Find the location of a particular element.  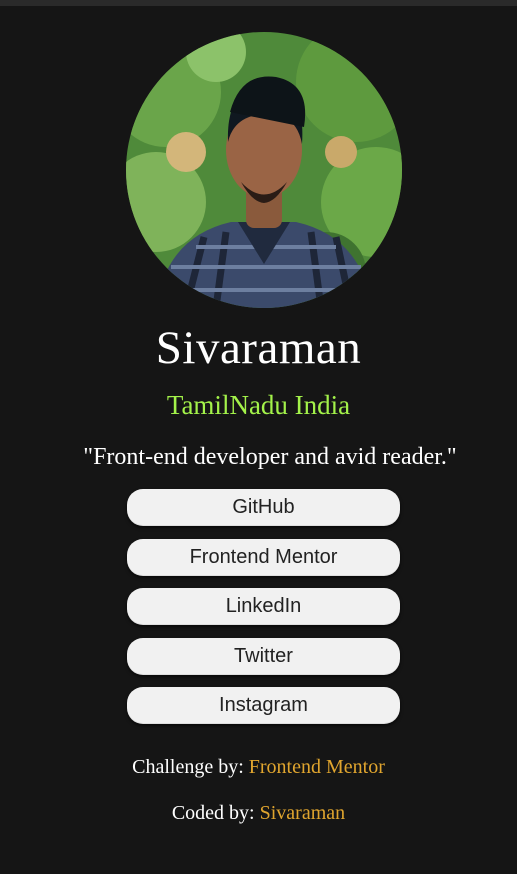

profile-bio: "Front-end developer and avid reader." is located at coordinates (270, 457).